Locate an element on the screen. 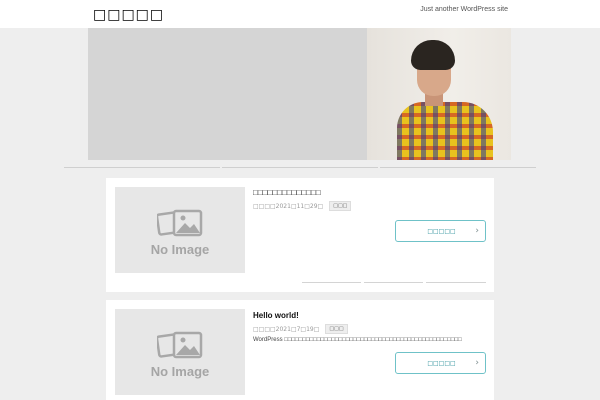 Image resolution: width=600 pixels, height=400 pixels. hero-photo is located at coordinates (439, 94).